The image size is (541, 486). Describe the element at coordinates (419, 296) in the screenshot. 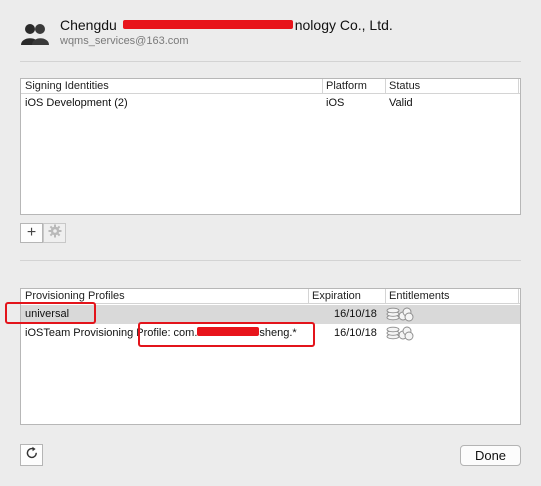

I see `column-header-entitlements: Entitlements` at that location.